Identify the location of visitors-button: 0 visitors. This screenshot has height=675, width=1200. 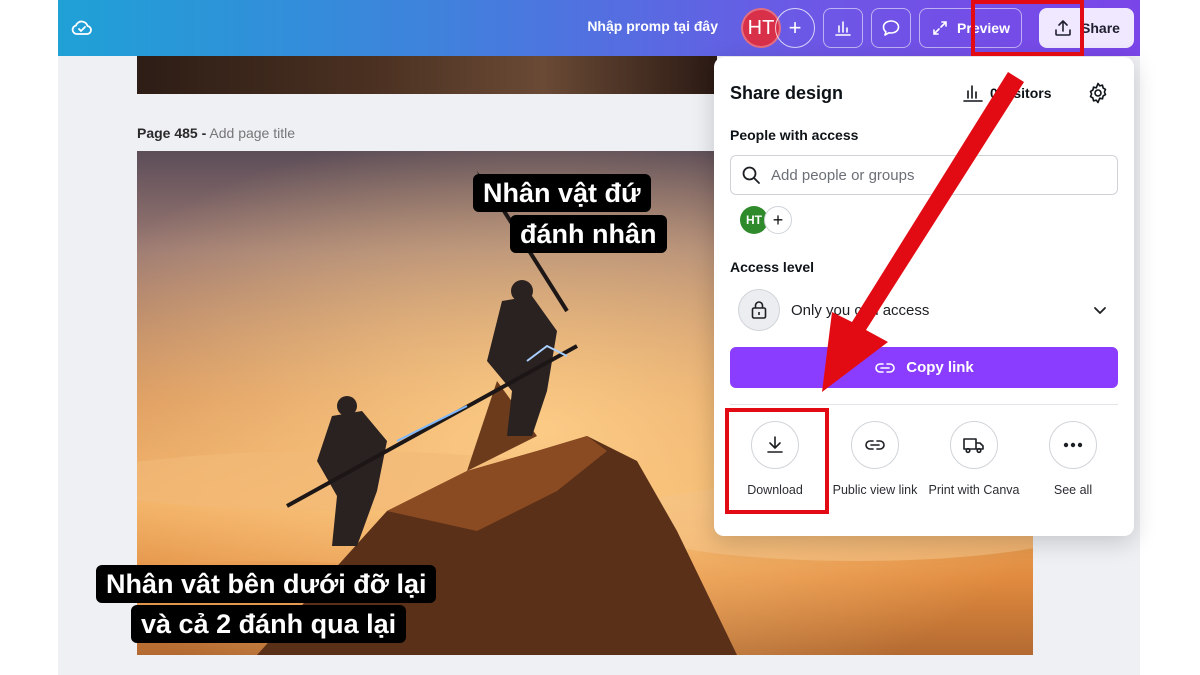
(1006, 93).